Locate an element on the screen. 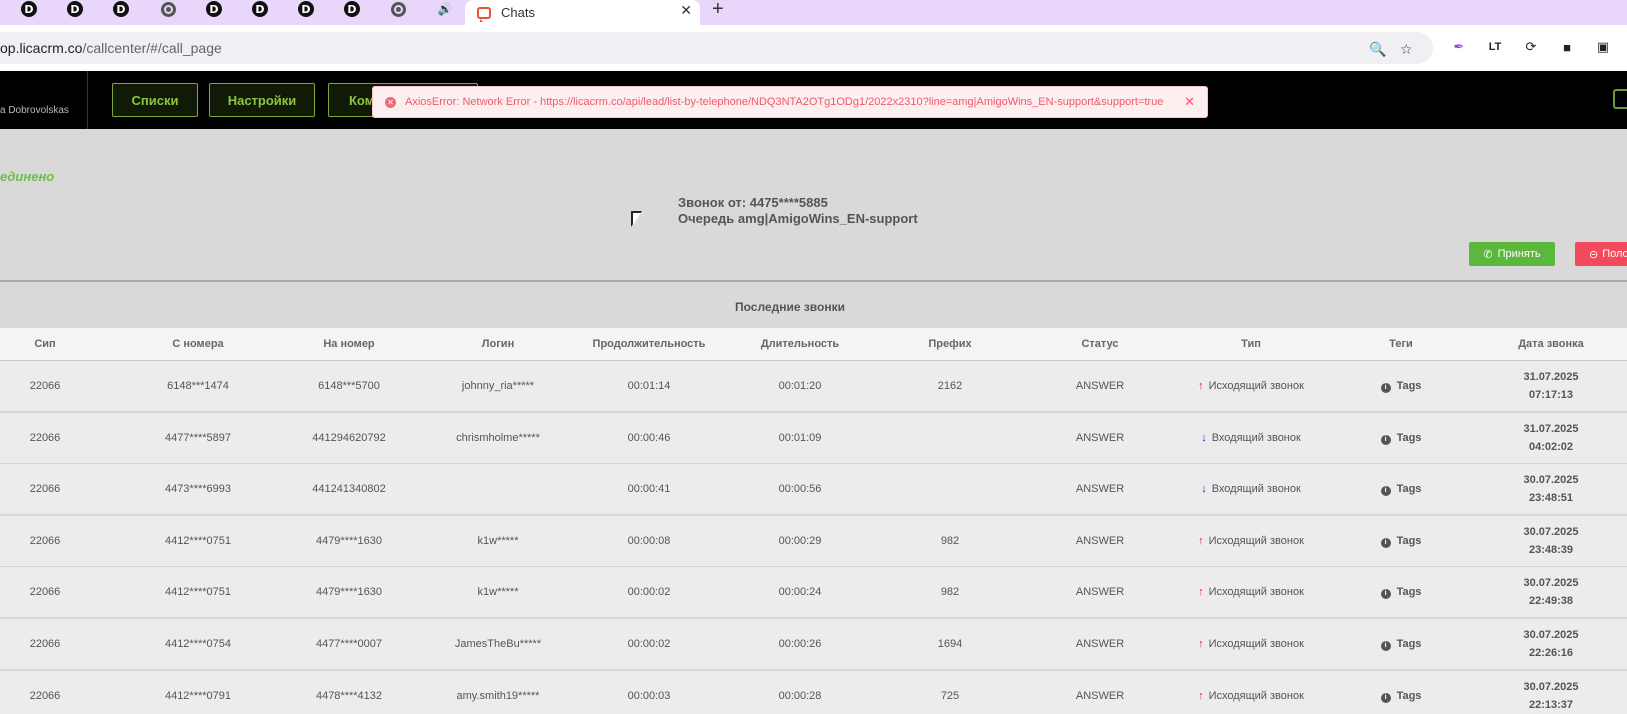 The image size is (1627, 714). sync-extension-icon: ⟳ is located at coordinates (1531, 47).